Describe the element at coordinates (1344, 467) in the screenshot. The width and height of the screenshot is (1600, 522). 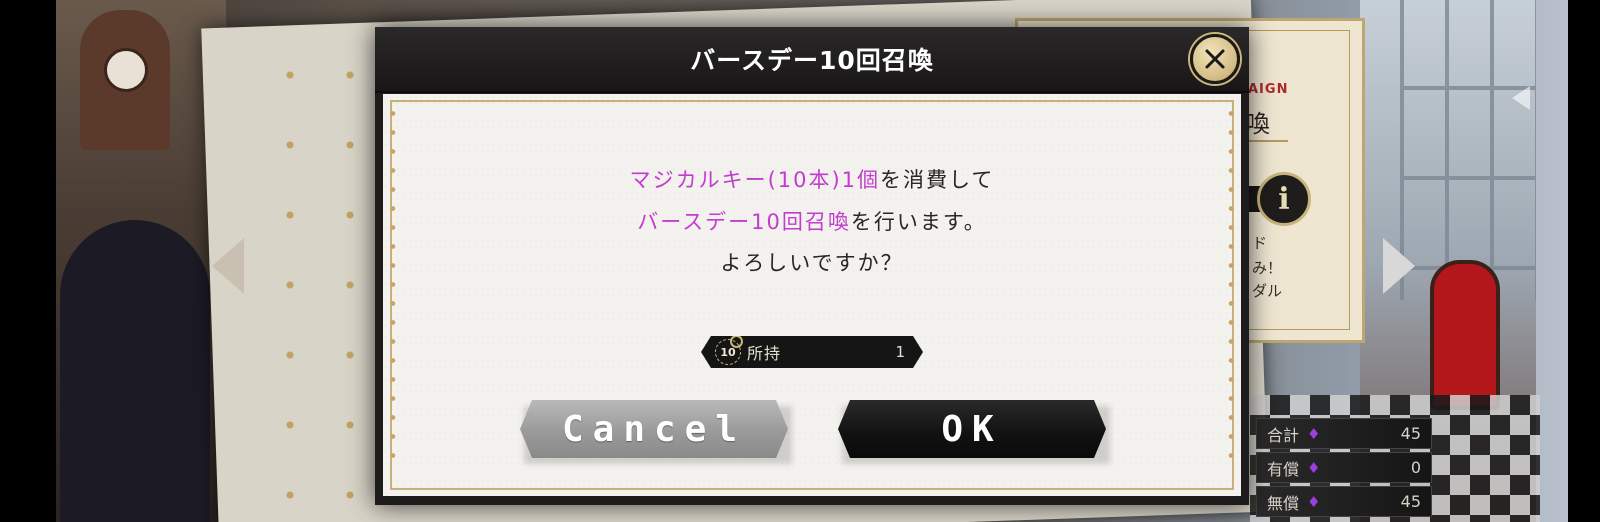
I see `currency-paid: 有償 ♦ 0` at that location.